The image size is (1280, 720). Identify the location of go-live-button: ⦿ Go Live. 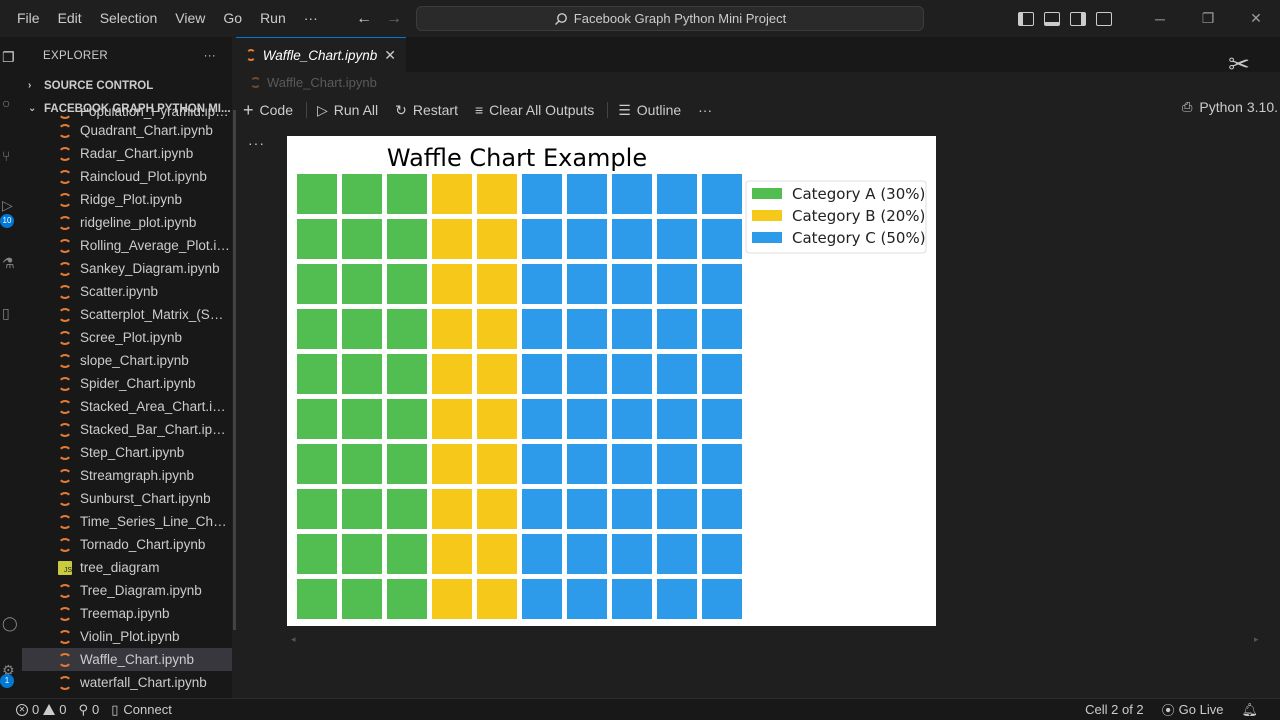
(1193, 709).